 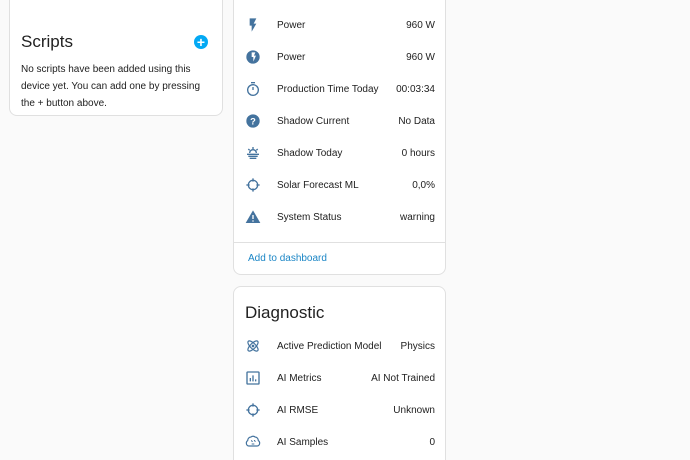 I want to click on entity-row-power-2: Power 960 W, so click(x=339, y=57).